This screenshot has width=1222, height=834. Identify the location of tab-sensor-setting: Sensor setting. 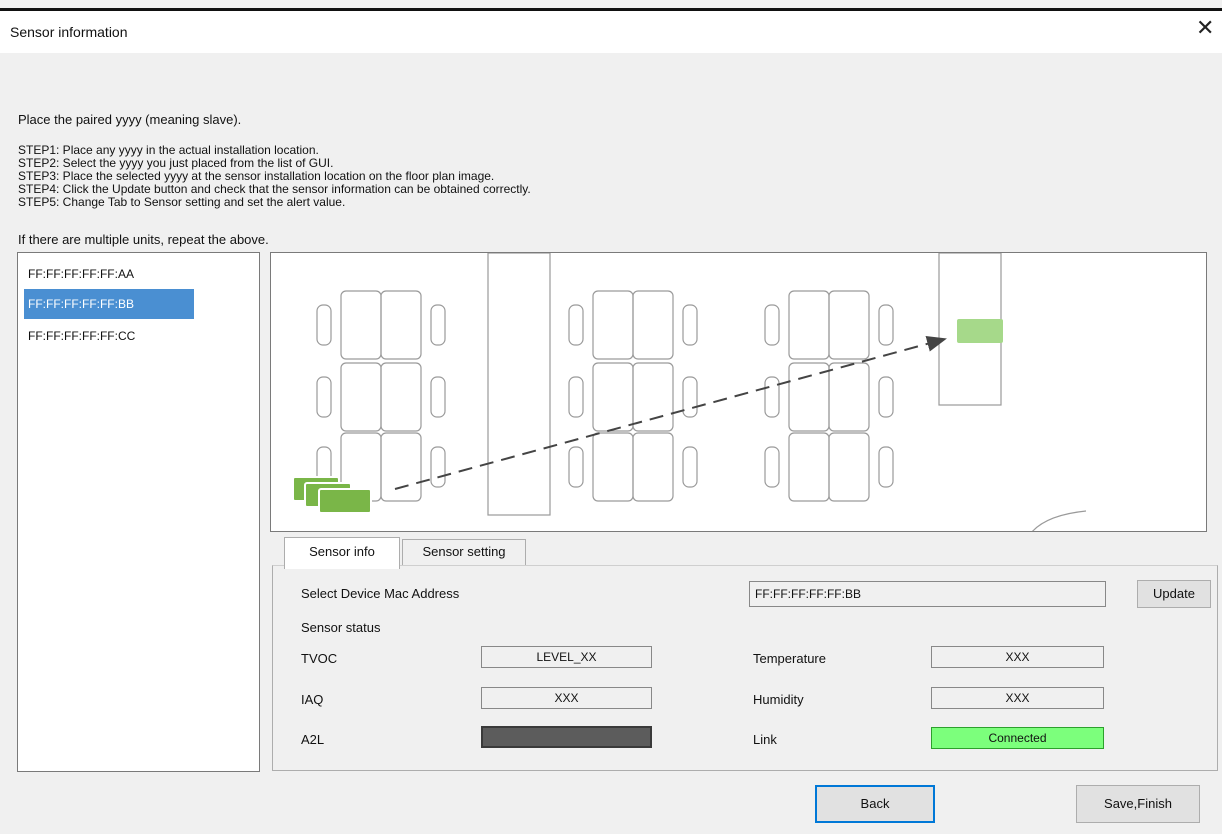
(464, 552).